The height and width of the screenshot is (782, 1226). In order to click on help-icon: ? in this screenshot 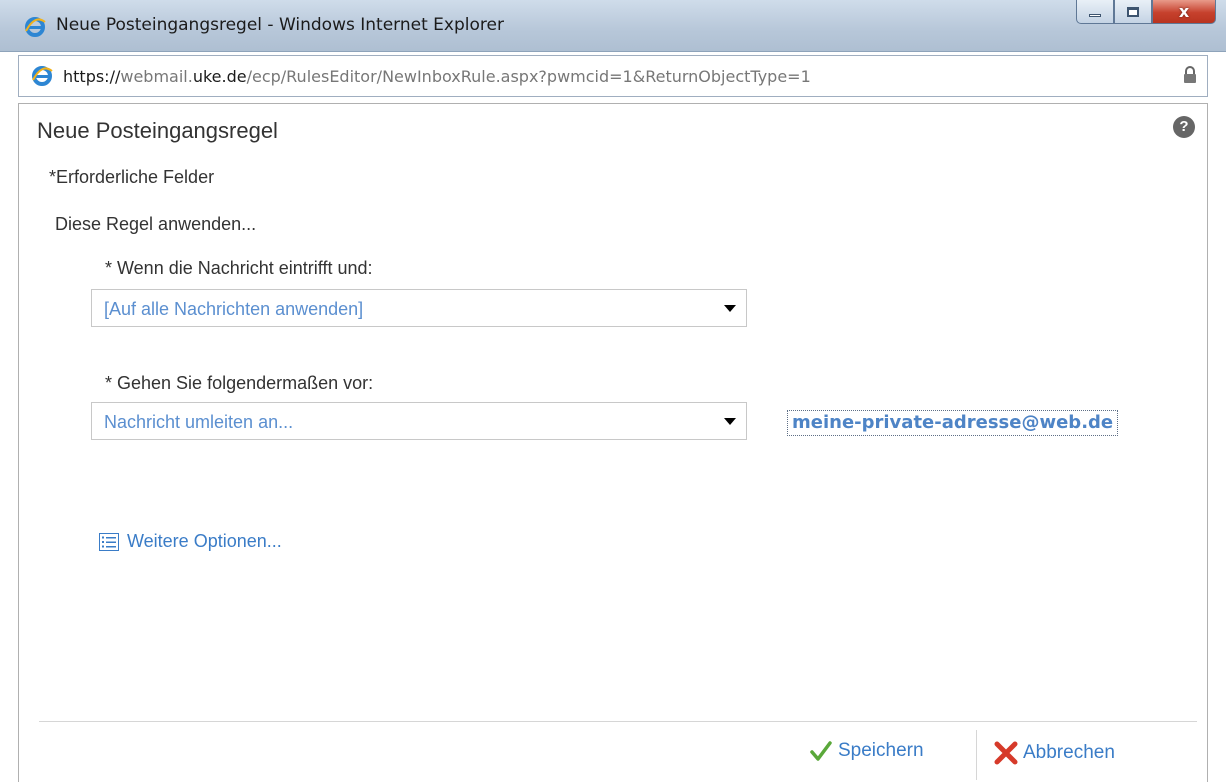, I will do `click(1184, 127)`.